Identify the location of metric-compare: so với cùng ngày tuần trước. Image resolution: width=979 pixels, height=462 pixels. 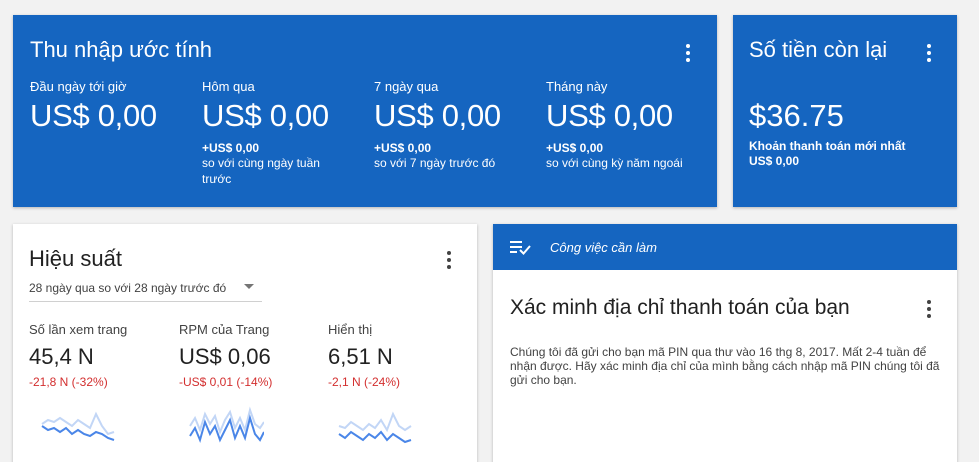
(261, 171).